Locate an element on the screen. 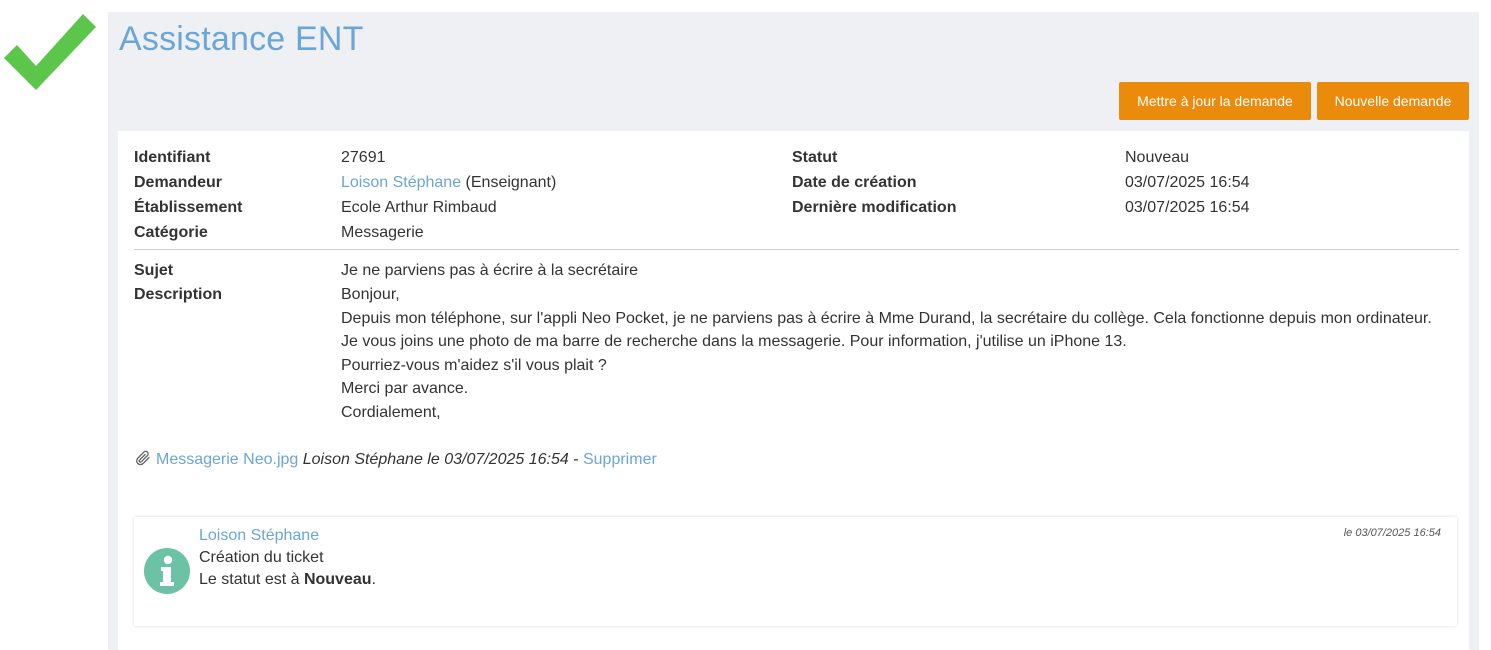 The width and height of the screenshot is (1491, 650). description-line: Pourriez-vous m'aidez s'il vous plait ? is located at coordinates (474, 365).